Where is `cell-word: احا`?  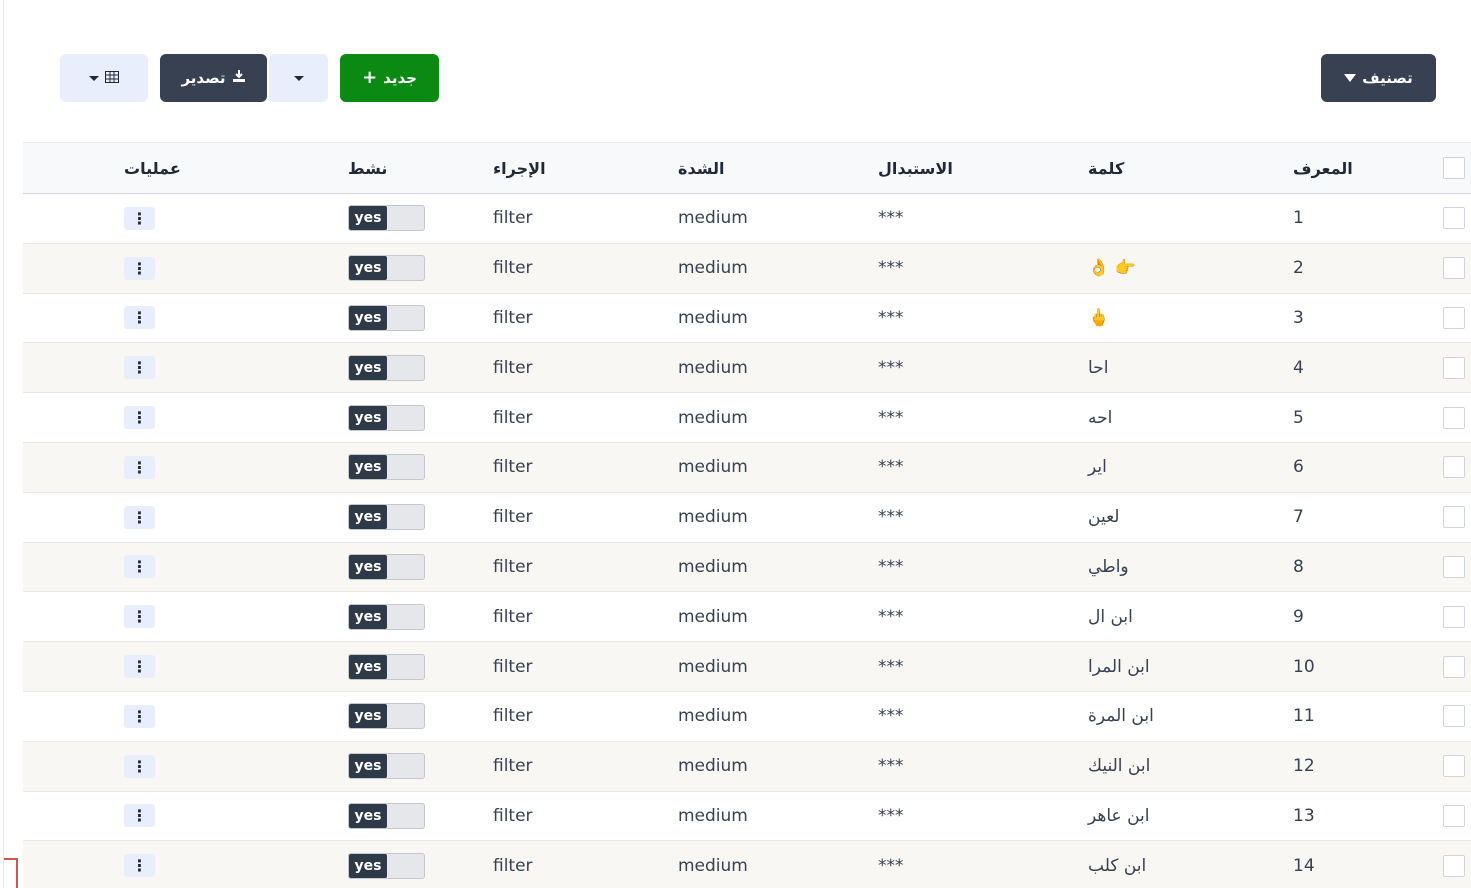 cell-word: احا is located at coordinates (1098, 367).